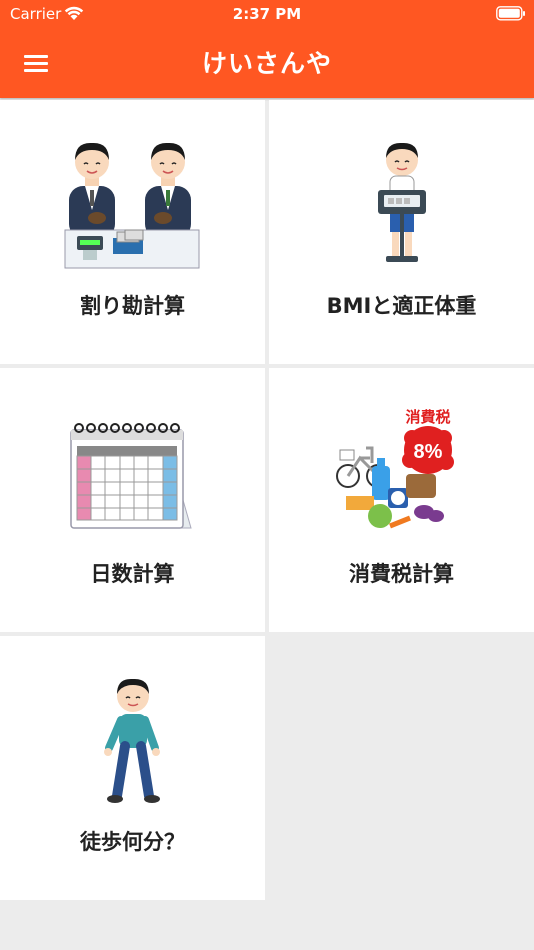  Describe the element at coordinates (510, 13) in the screenshot. I see `battery-icon` at that location.